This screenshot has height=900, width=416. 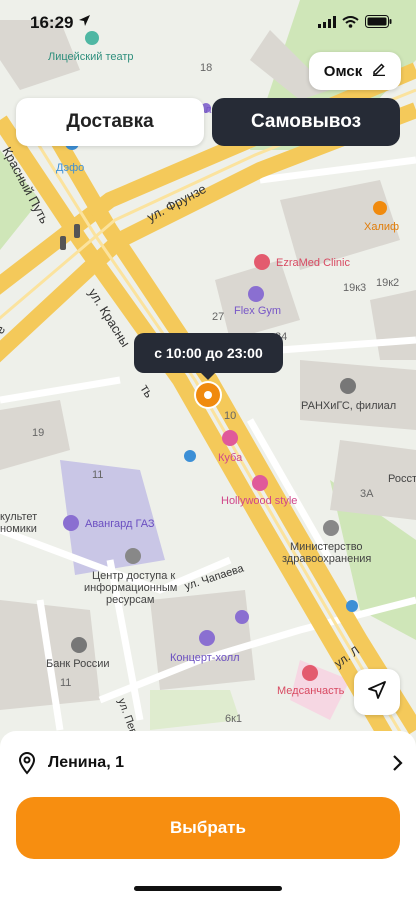 I want to click on svg-text: Hollywood style, so click(x=259, y=501).